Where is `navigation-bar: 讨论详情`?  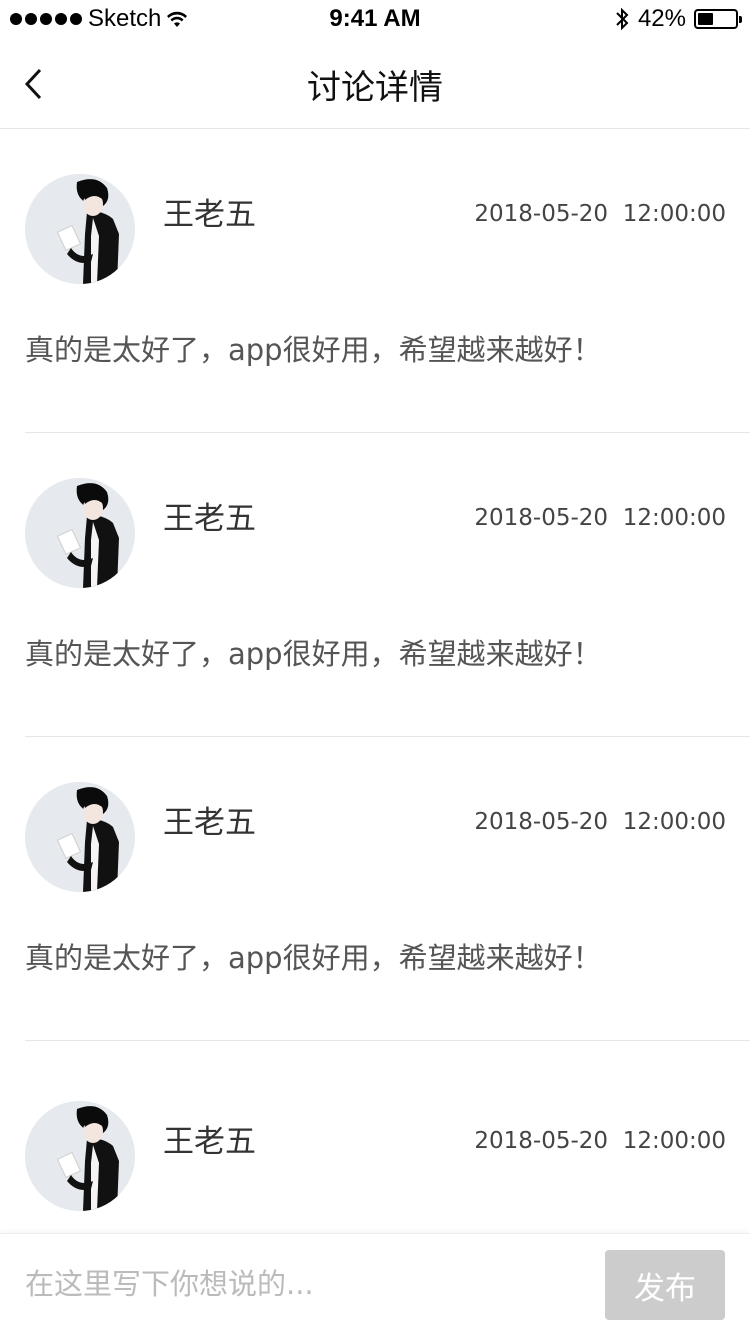 navigation-bar: 讨论详情 is located at coordinates (375, 84).